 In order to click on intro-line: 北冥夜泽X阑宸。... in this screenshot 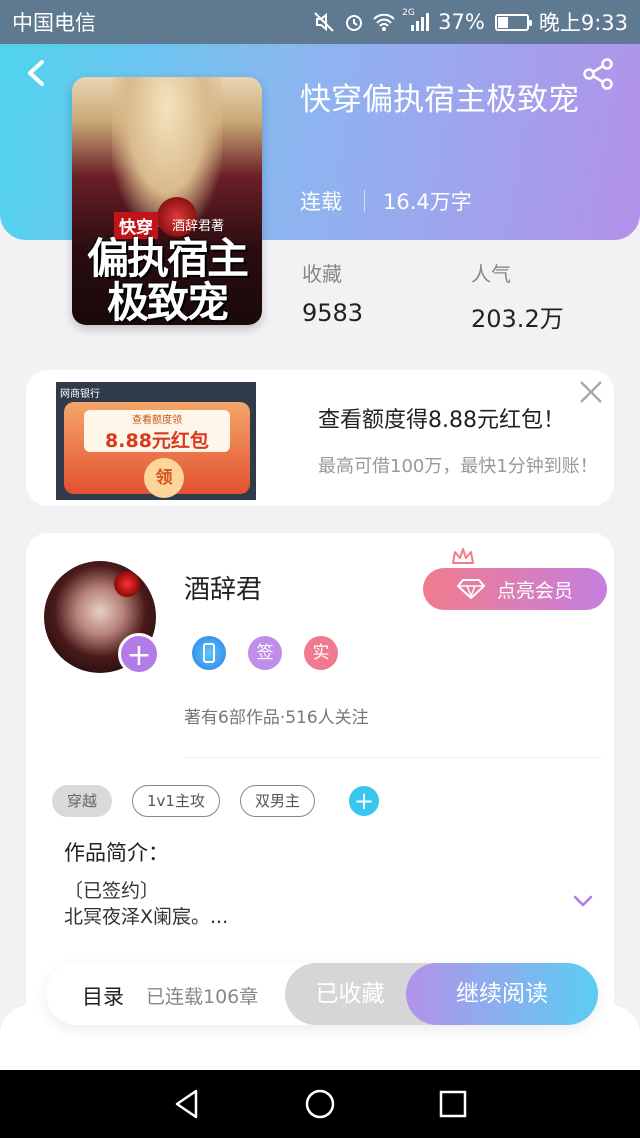, I will do `click(146, 917)`.